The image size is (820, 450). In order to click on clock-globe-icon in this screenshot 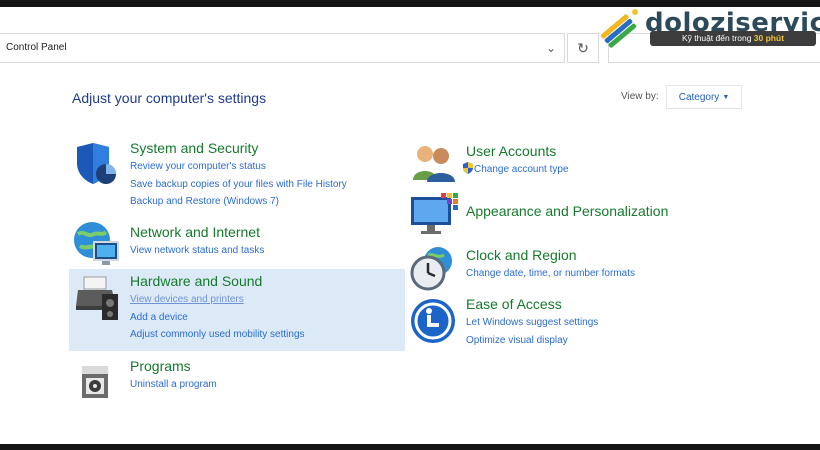, I will do `click(431, 269)`.